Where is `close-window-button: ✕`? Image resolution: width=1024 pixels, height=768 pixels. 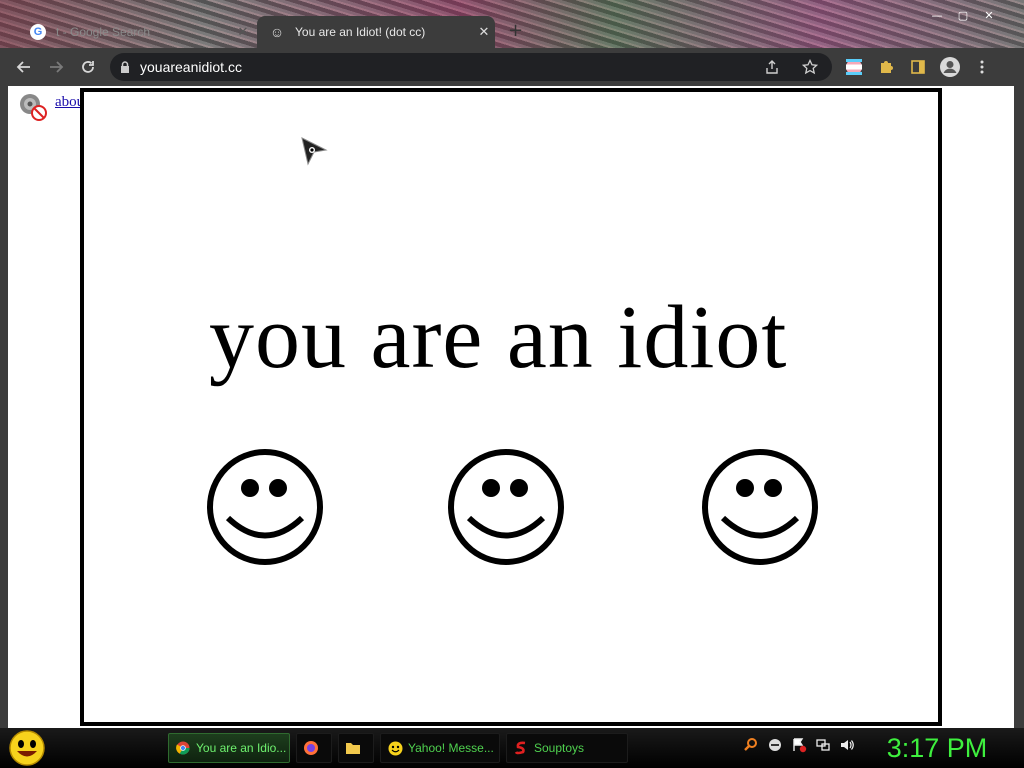 close-window-button: ✕ is located at coordinates (989, 15).